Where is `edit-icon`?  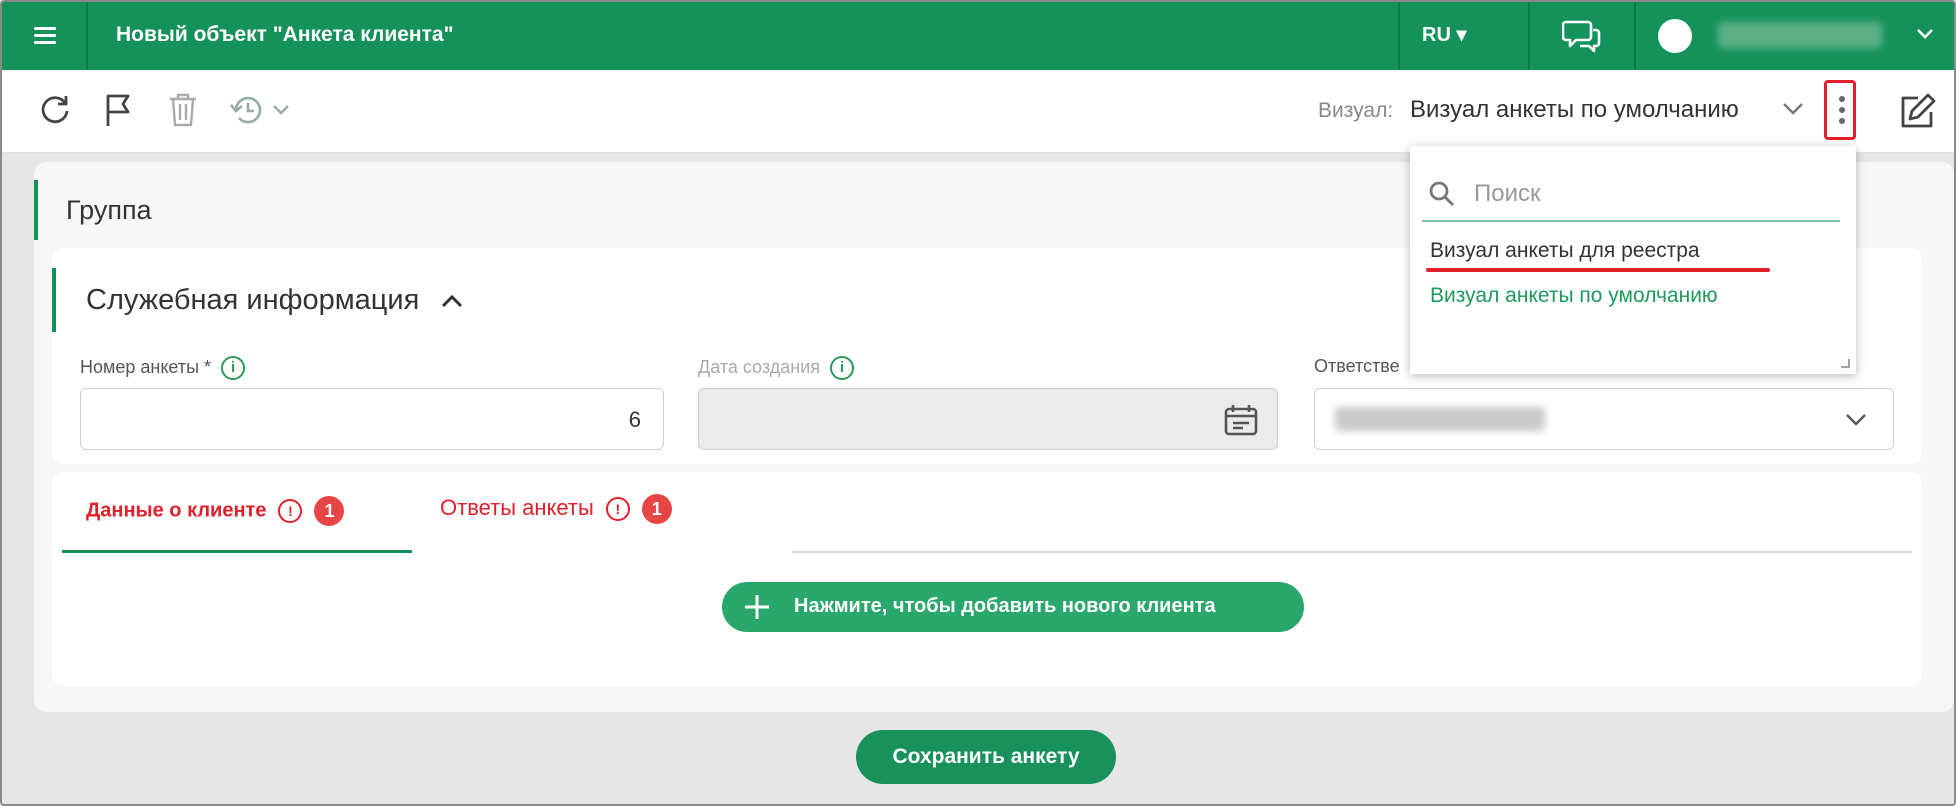
edit-icon is located at coordinates (1918, 111).